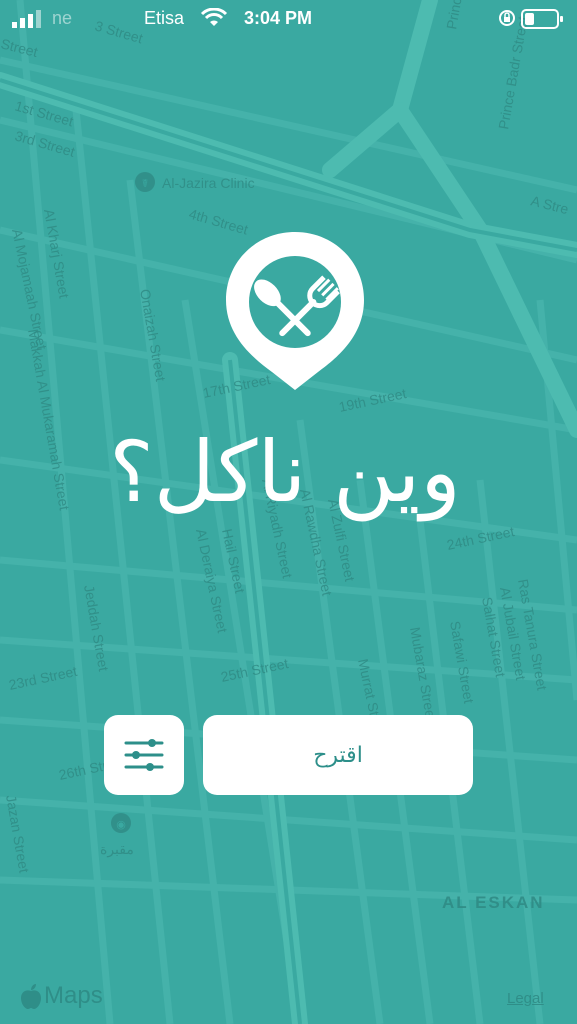 This screenshot has width=577, height=1024. Describe the element at coordinates (278, 18) in the screenshot. I see `clock: 3:04 PM` at that location.